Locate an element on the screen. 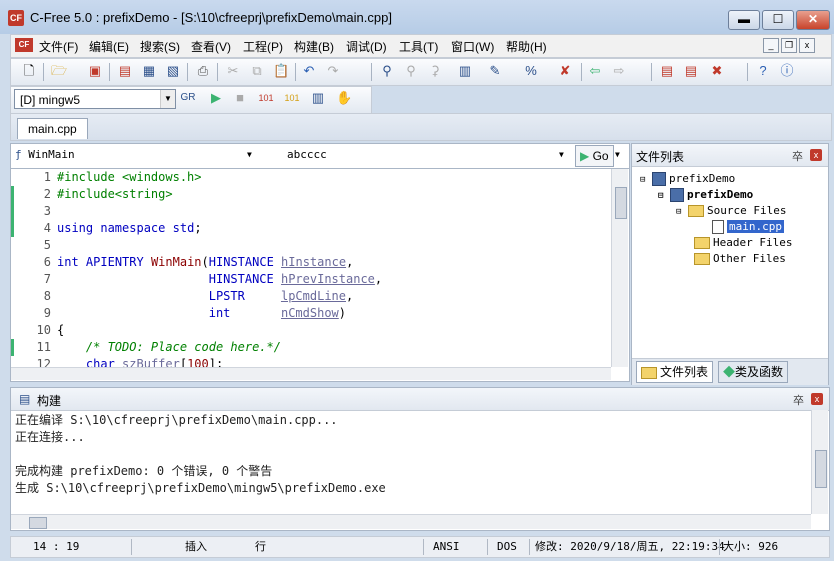 Image resolution: width=834 pixels, height=561 pixels. replace-icon: ⚳ is located at coordinates (435, 71).